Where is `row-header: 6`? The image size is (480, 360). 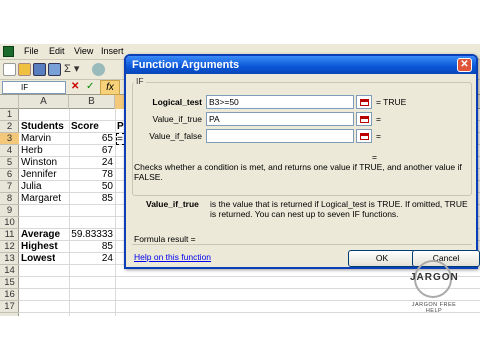 row-header: 6 is located at coordinates (9, 175).